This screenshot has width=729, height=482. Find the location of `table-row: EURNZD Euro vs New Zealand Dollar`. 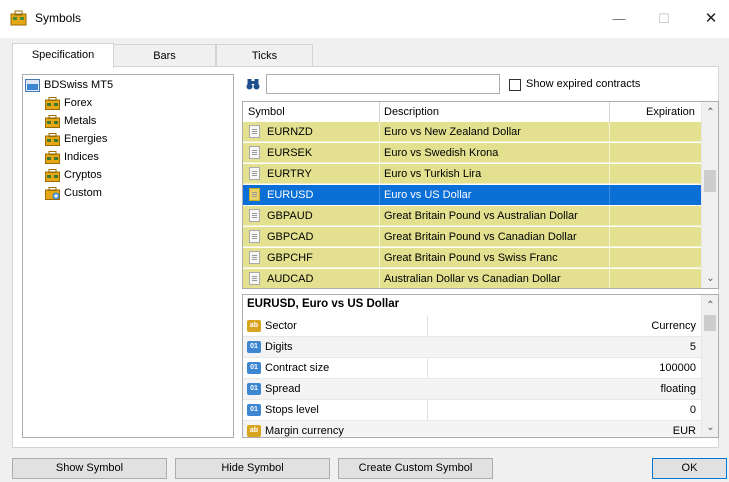

table-row: EURNZD Euro vs New Zealand Dollar is located at coordinates (472, 132).